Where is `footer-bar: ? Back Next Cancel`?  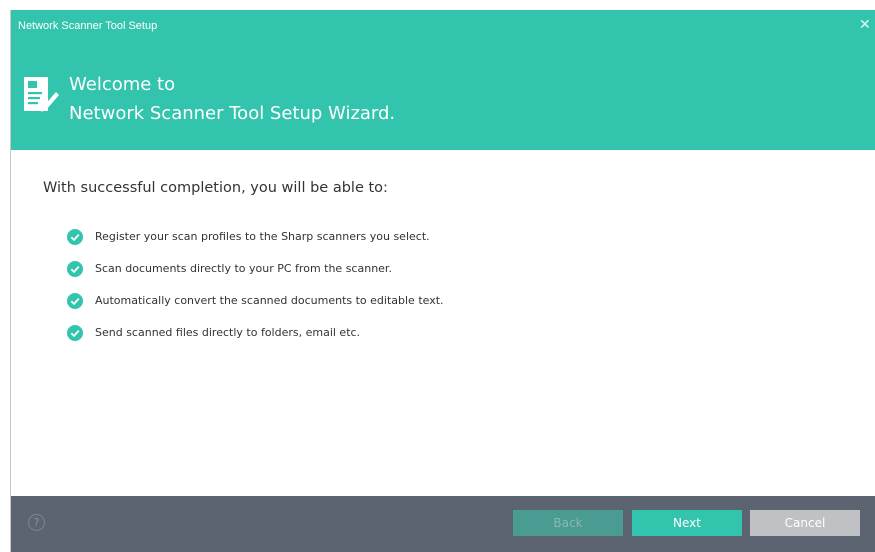 footer-bar: ? Back Next Cancel is located at coordinates (443, 524).